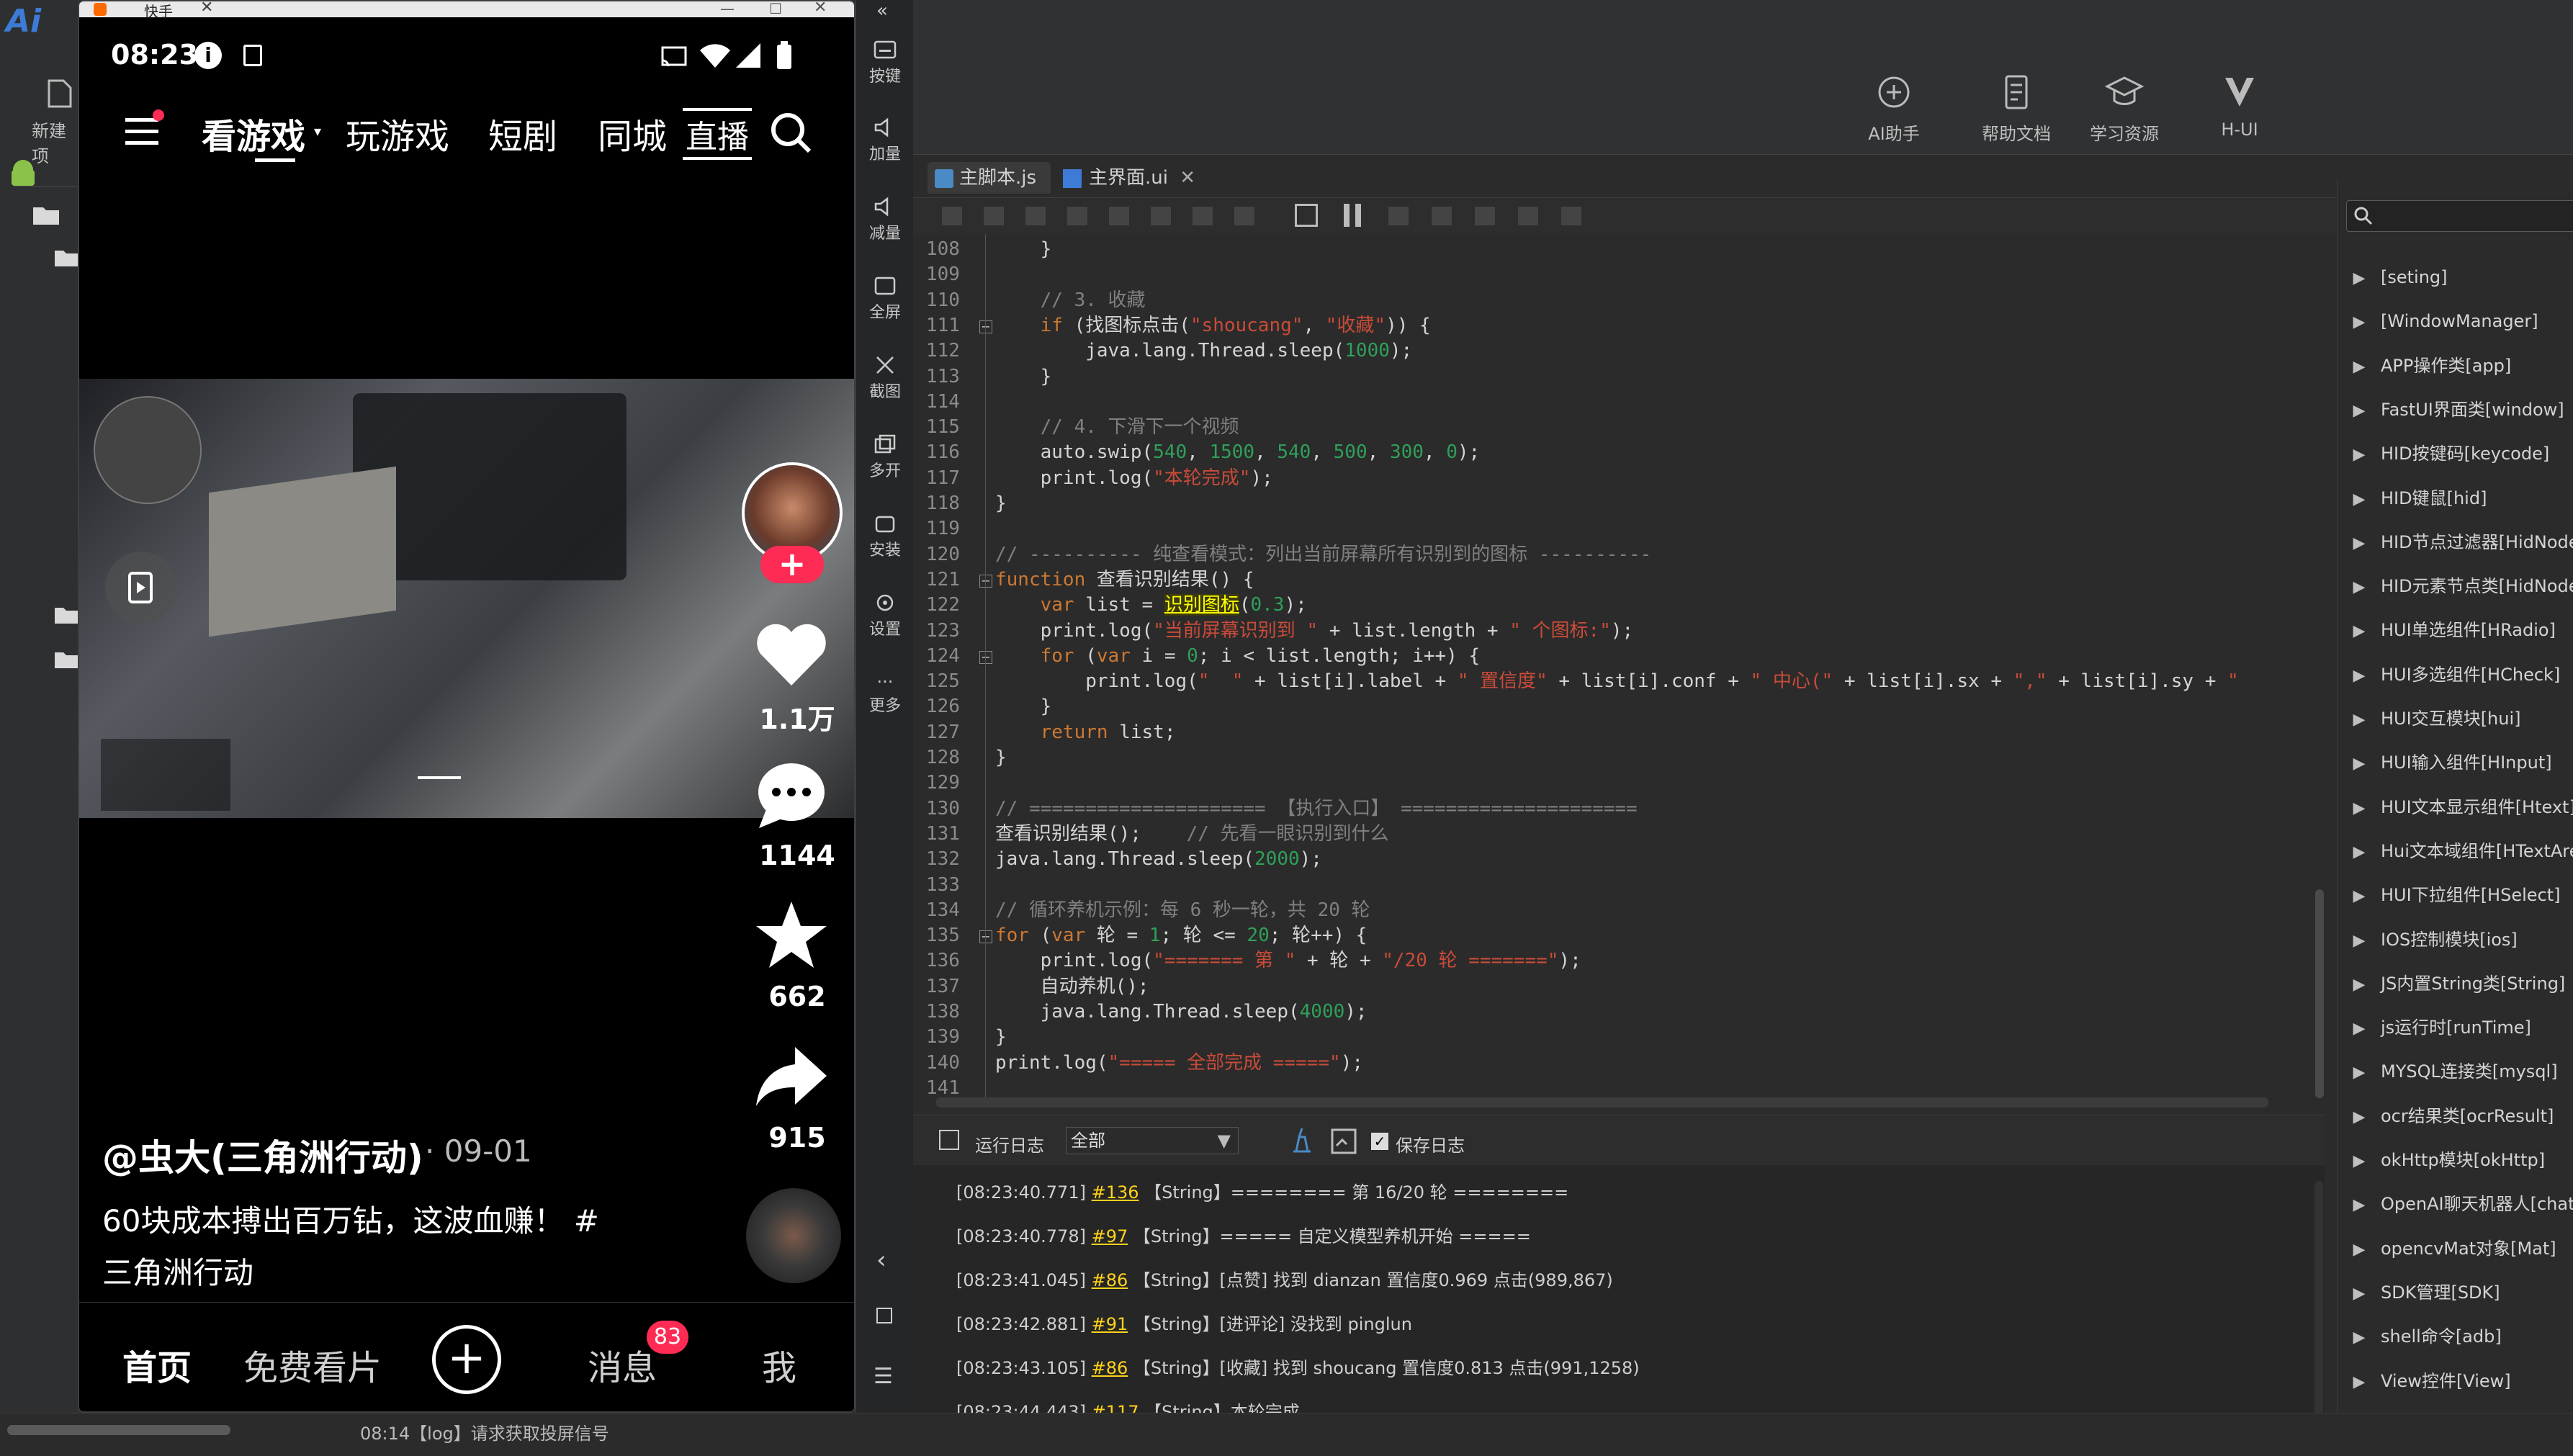  Describe the element at coordinates (1379, 1141) in the screenshot. I see `save-log-checkbox: ✓` at that location.